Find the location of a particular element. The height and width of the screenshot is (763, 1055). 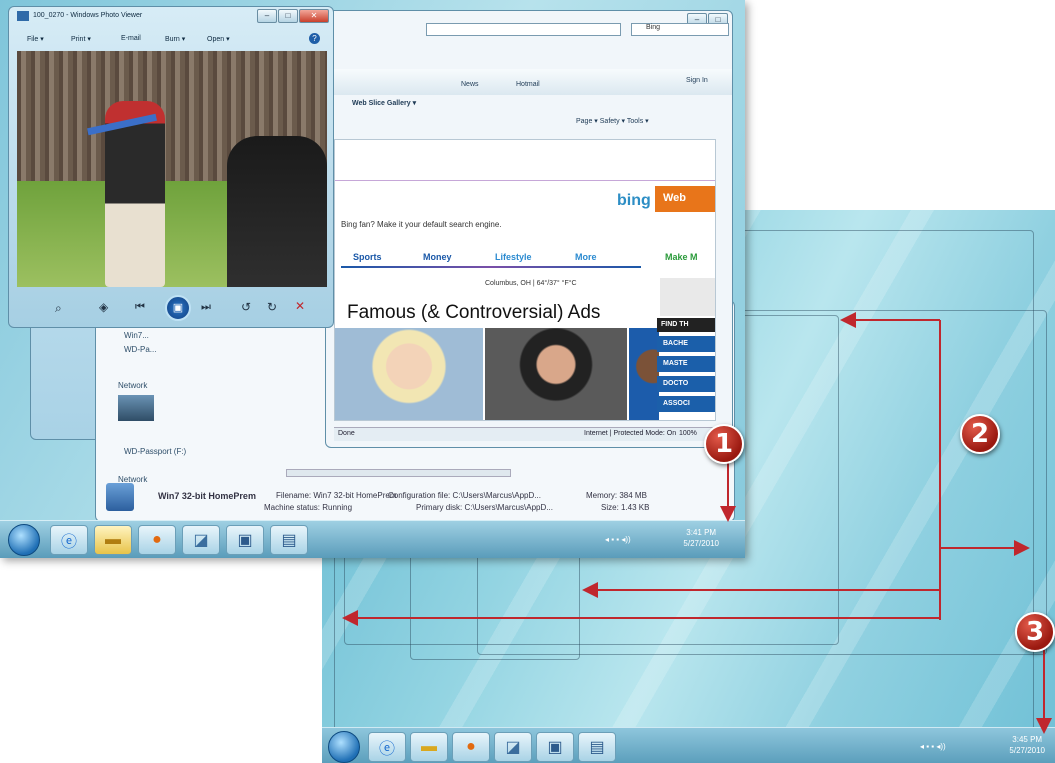

university-ad is located at coordinates (687, 297).